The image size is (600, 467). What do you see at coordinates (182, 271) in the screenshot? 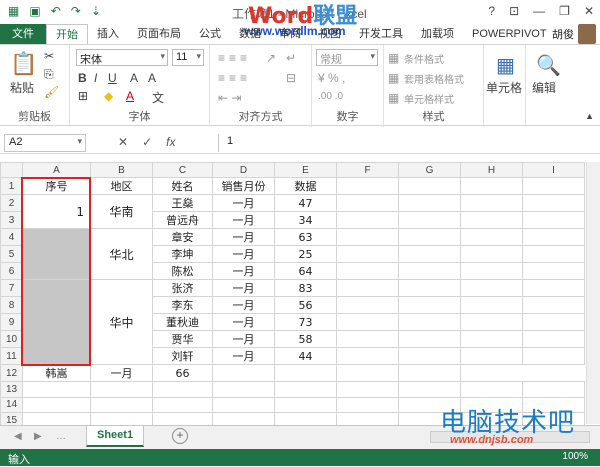
I see `name-cell: 陈松` at bounding box center [182, 271].